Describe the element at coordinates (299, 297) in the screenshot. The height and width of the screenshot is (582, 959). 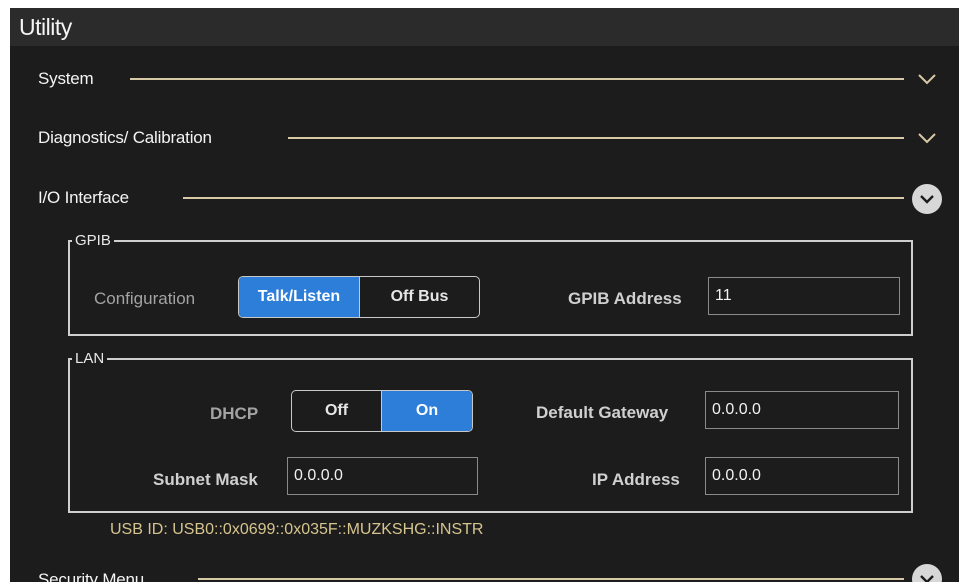
I see `talk-listen-button: Talk/Listen` at that location.